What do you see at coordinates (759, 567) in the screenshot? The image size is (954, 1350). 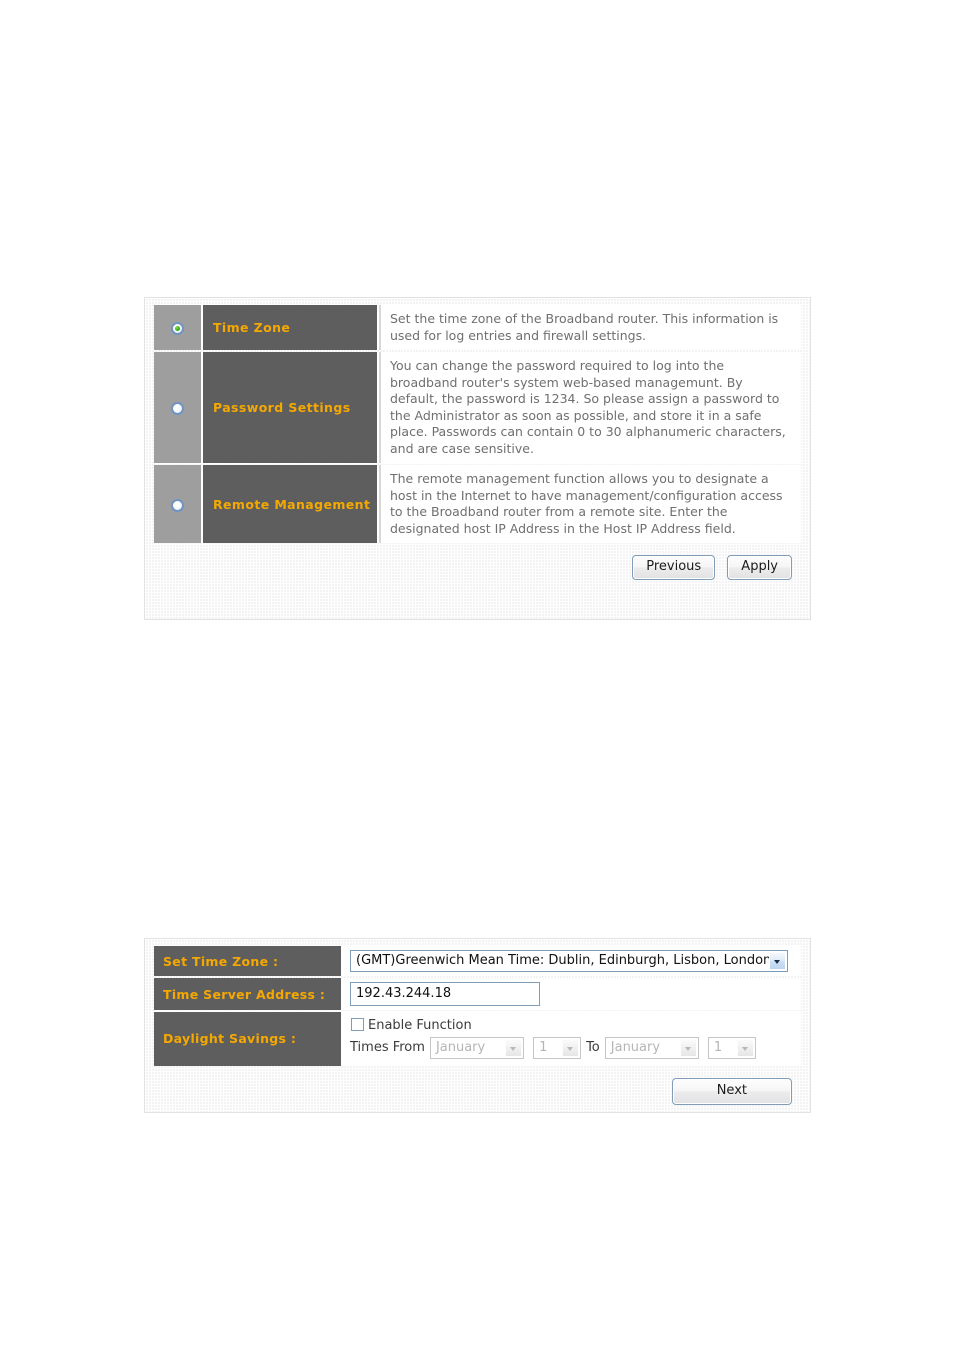 I see `apply-button: Apply` at bounding box center [759, 567].